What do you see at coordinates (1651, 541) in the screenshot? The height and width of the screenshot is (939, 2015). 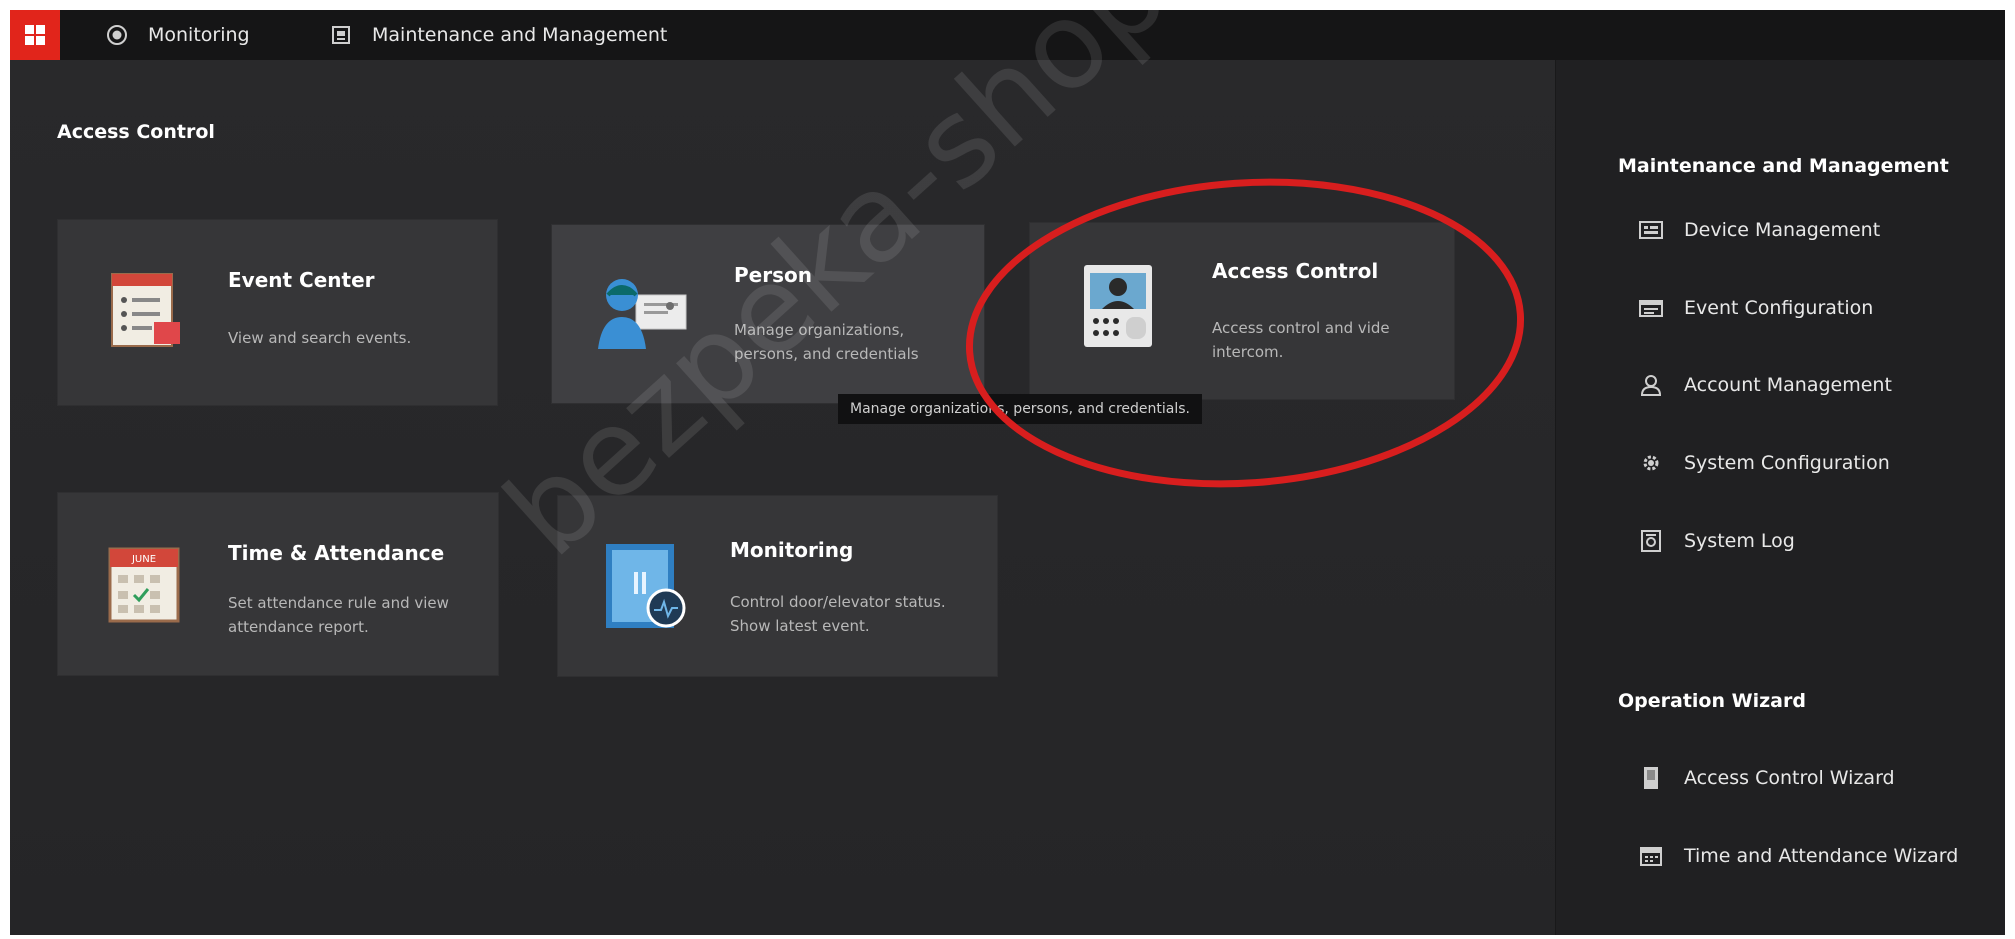 I see `log-icon` at bounding box center [1651, 541].